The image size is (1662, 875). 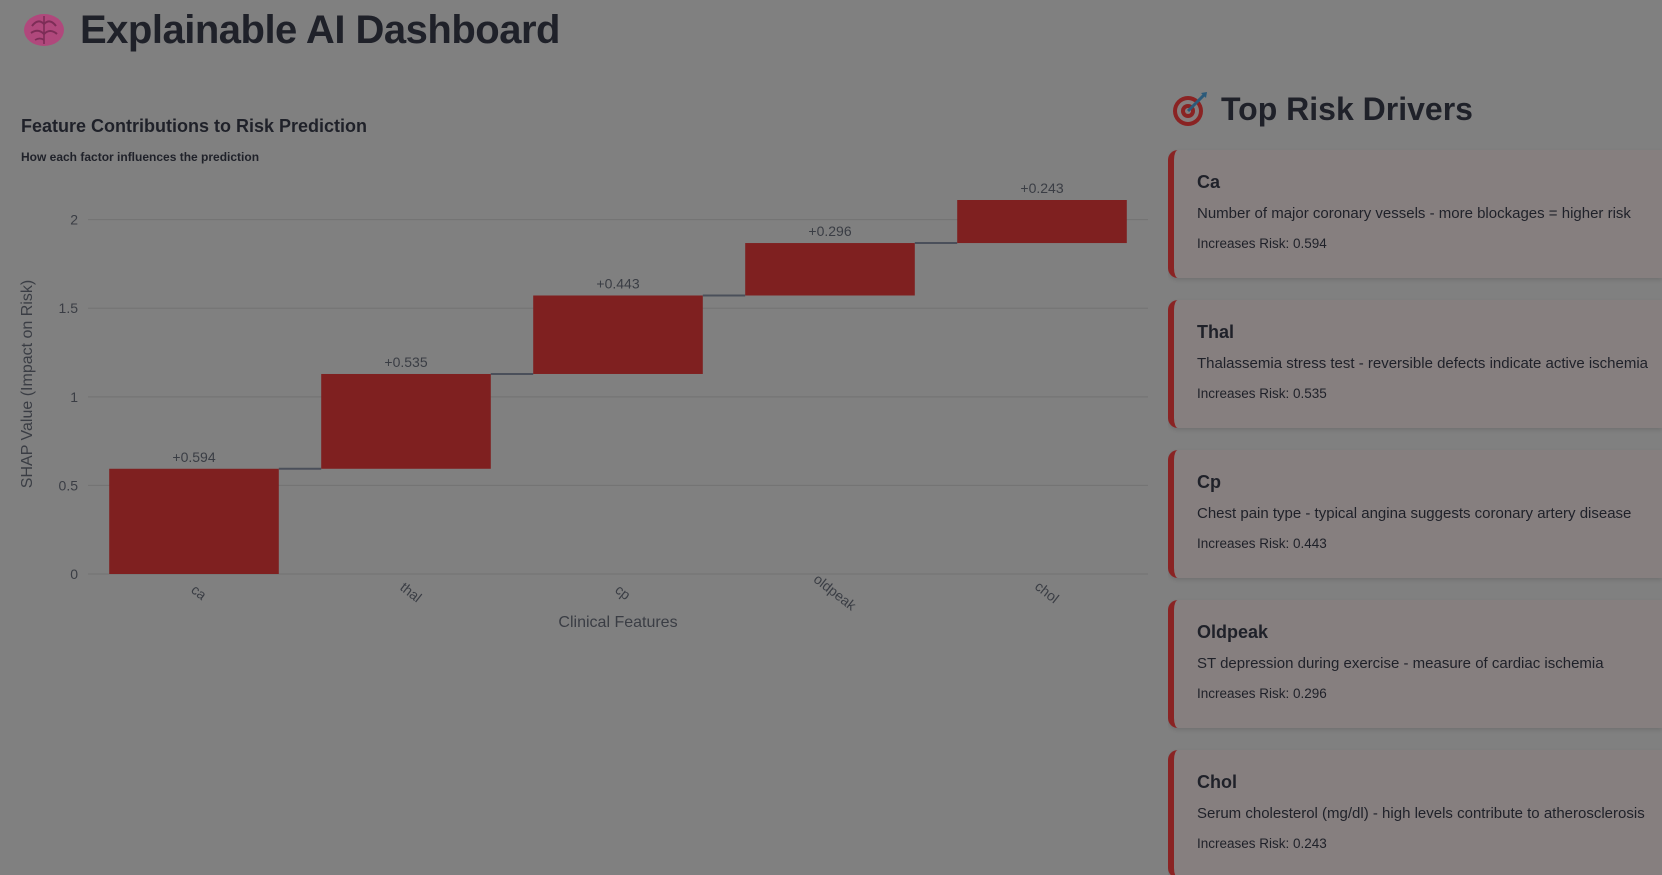 What do you see at coordinates (74, 220) in the screenshot?
I see `y-tick-label: 2` at bounding box center [74, 220].